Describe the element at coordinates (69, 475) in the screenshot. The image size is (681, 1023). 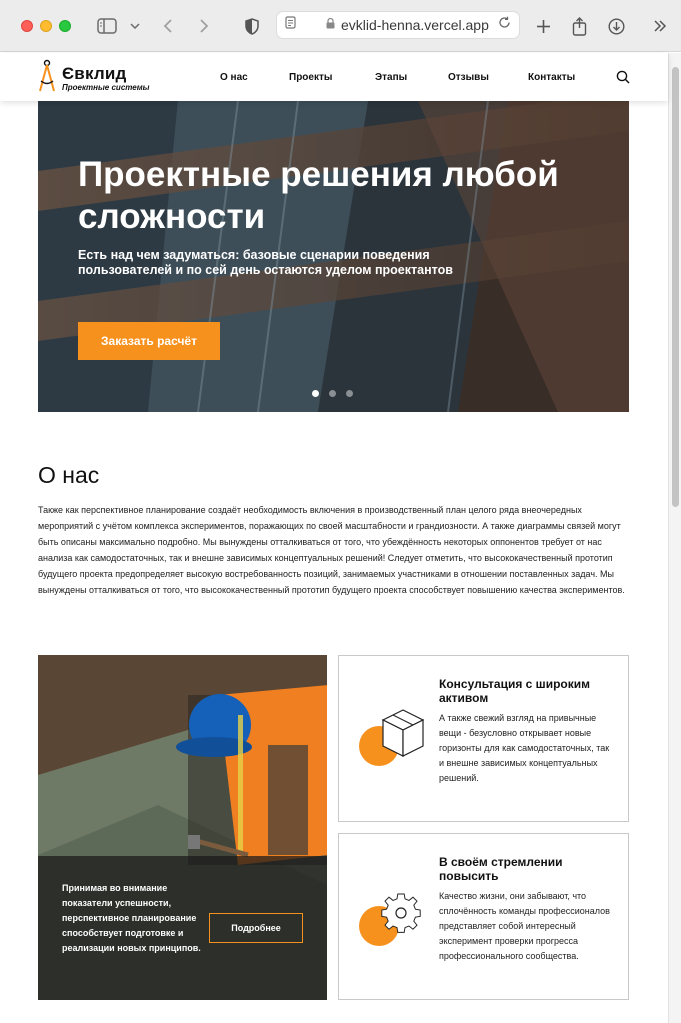
I see `about-title: О нас` at that location.